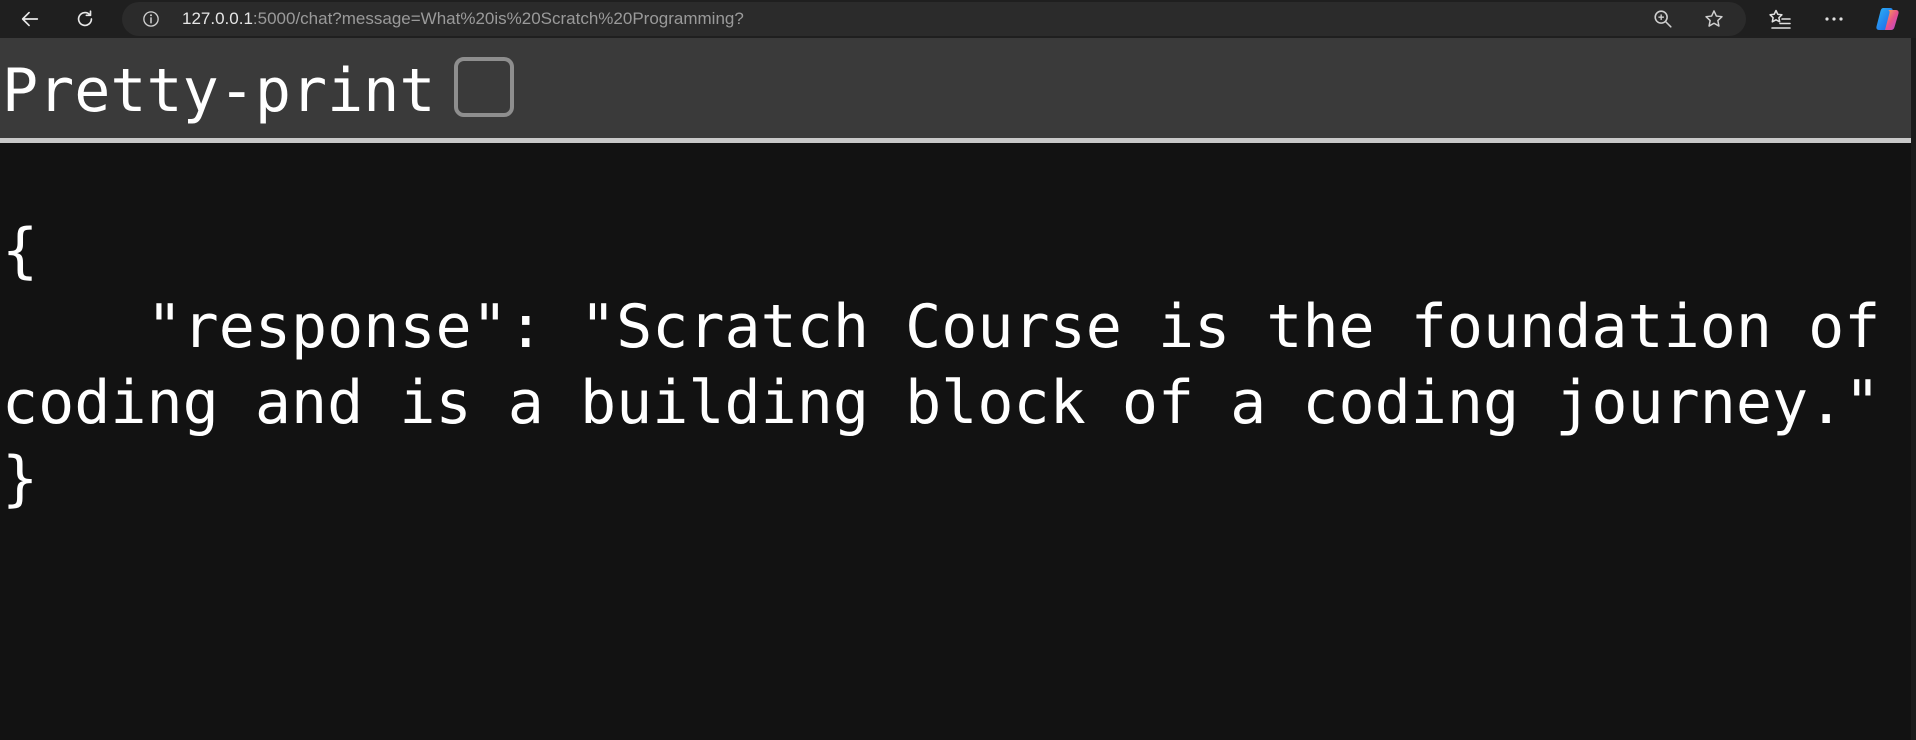 This screenshot has height=740, width=1916. I want to click on pretty-print-label: Pretty-print, so click(219, 91).